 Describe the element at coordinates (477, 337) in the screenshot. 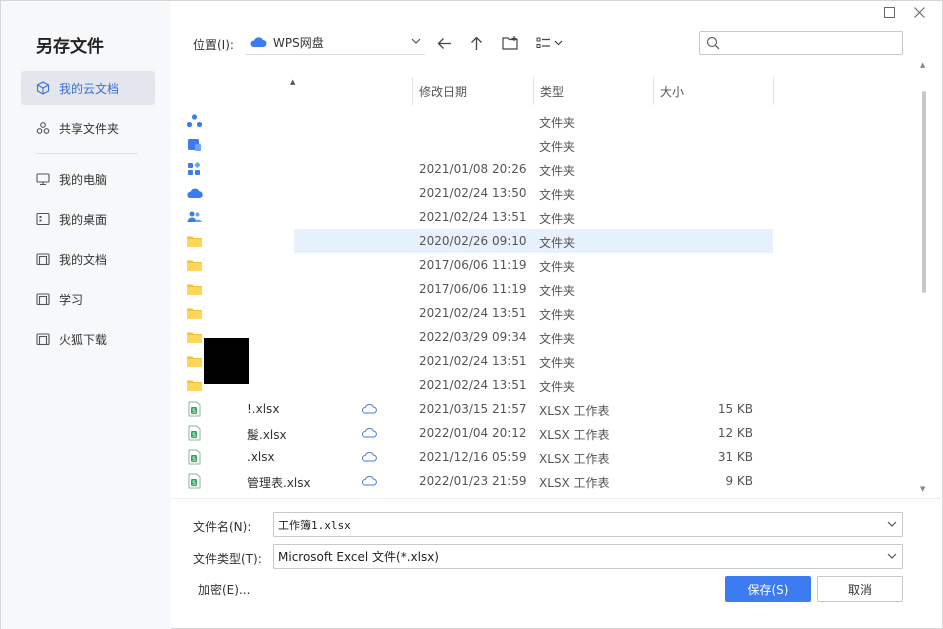

I see `folder-row: 2022/03/29 09:34 文件夹` at that location.